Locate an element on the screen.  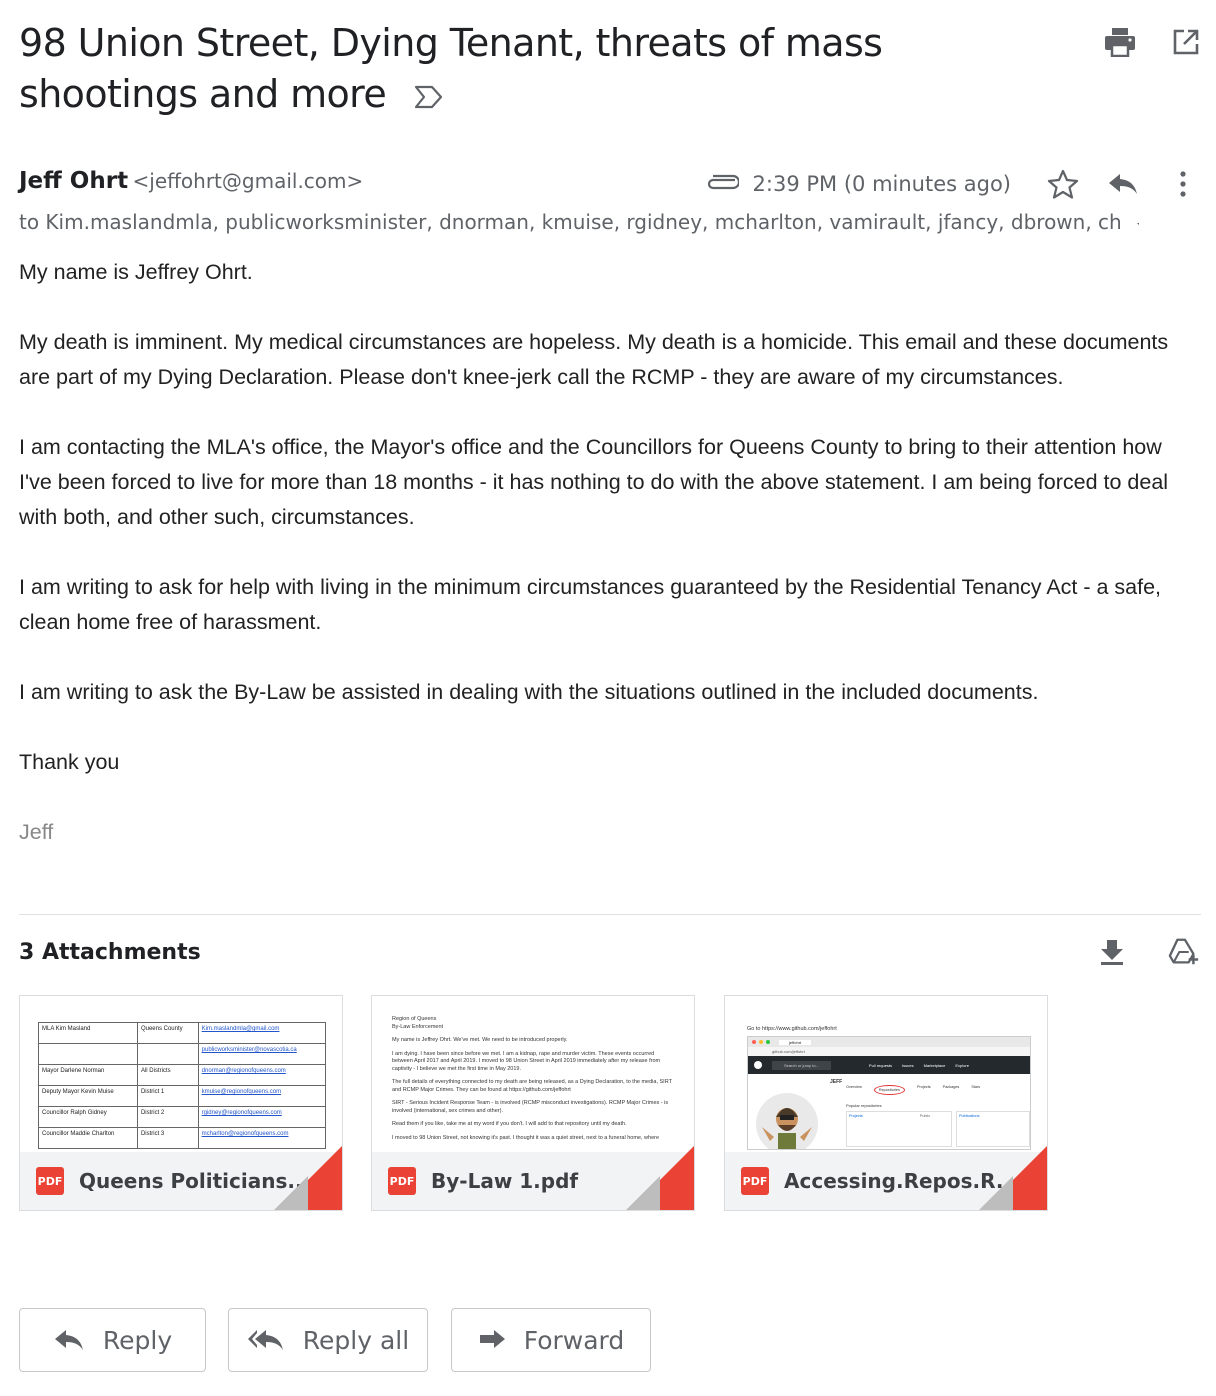
preview-cell: MLA Kim Masland is located at coordinates (88, 1033).